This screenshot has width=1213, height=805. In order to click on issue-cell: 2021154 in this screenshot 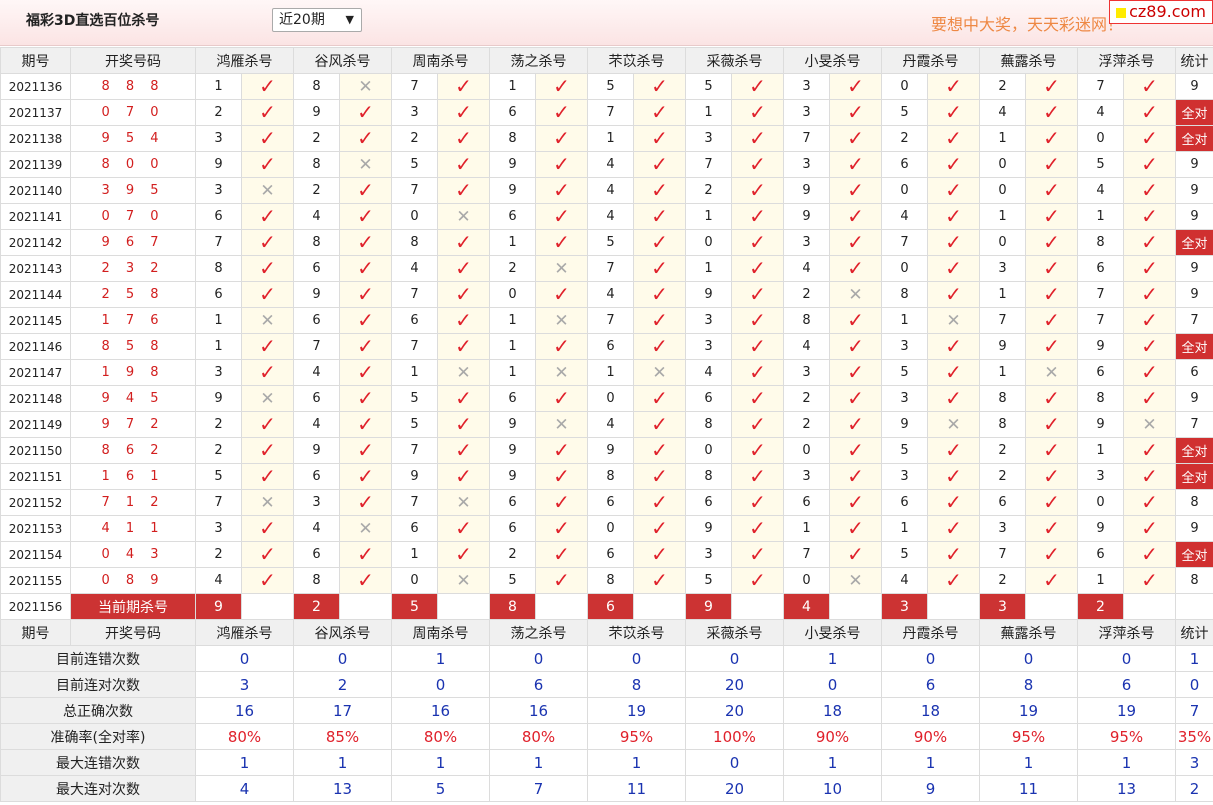, I will do `click(35, 554)`.